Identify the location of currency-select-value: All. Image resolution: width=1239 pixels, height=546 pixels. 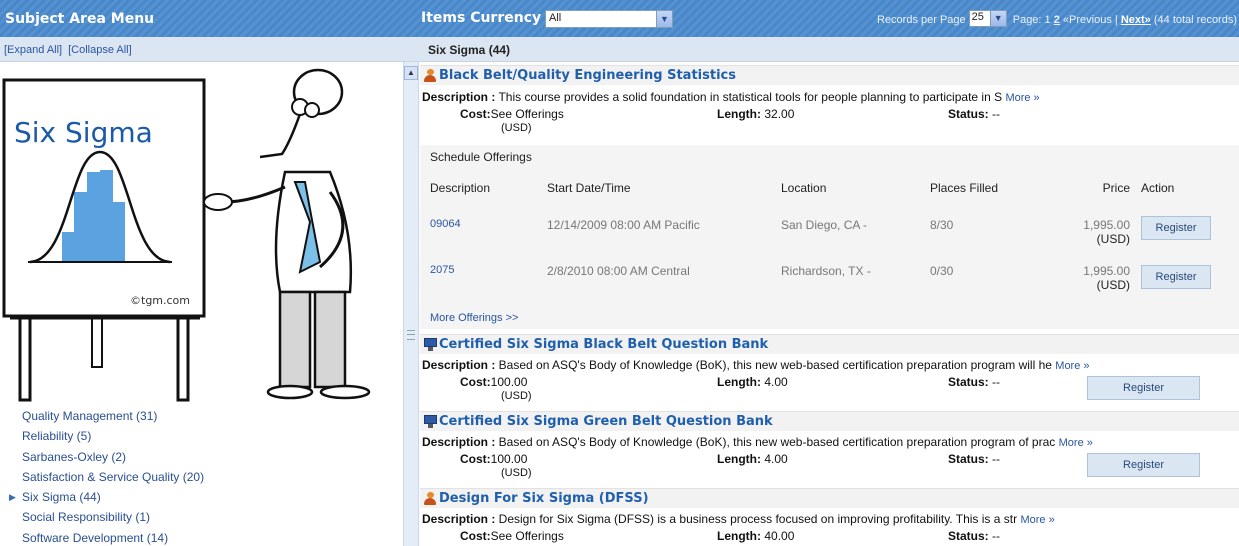
(555, 18).